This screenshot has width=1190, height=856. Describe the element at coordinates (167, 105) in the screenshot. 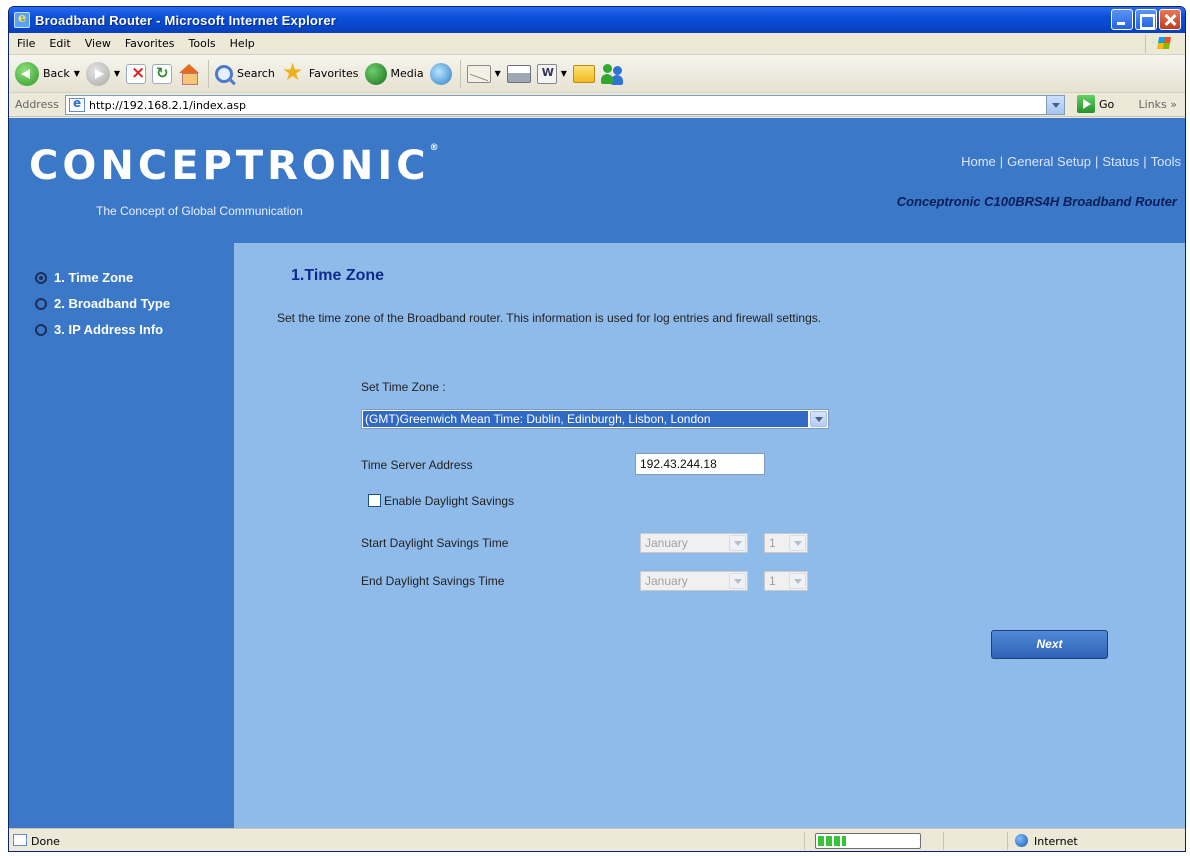

I see `address-url: http://192.168.2.1/index.asp` at that location.